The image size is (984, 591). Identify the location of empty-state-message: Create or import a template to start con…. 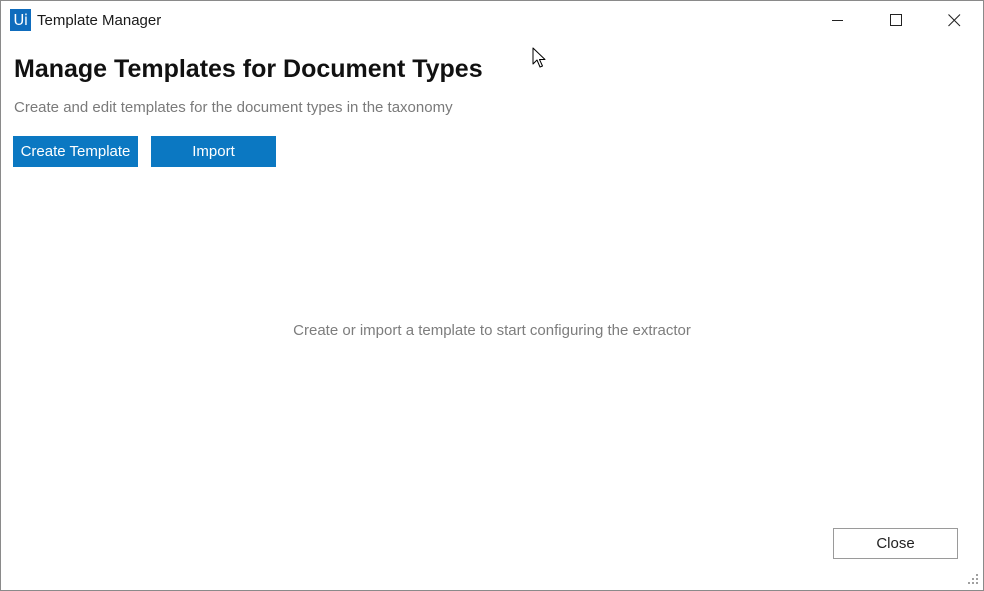
(492, 330).